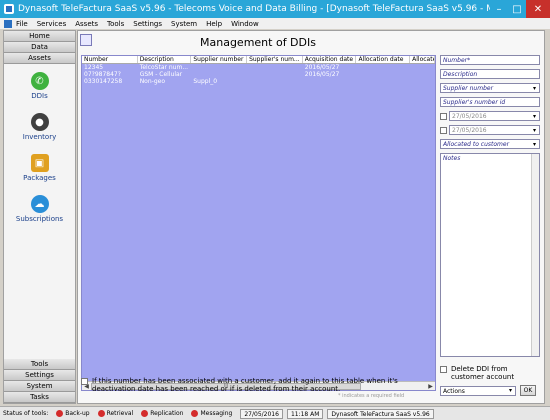 This screenshot has height=420, width=550. I want to click on nav-settings: Settings, so click(39, 375).